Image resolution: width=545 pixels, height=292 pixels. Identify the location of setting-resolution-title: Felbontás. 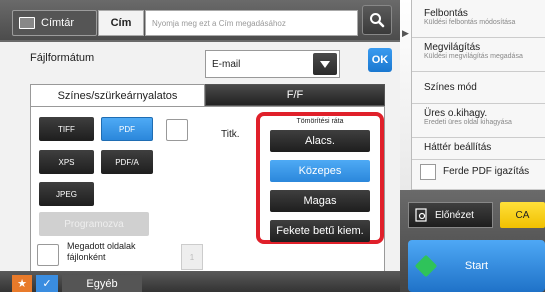
(446, 13).